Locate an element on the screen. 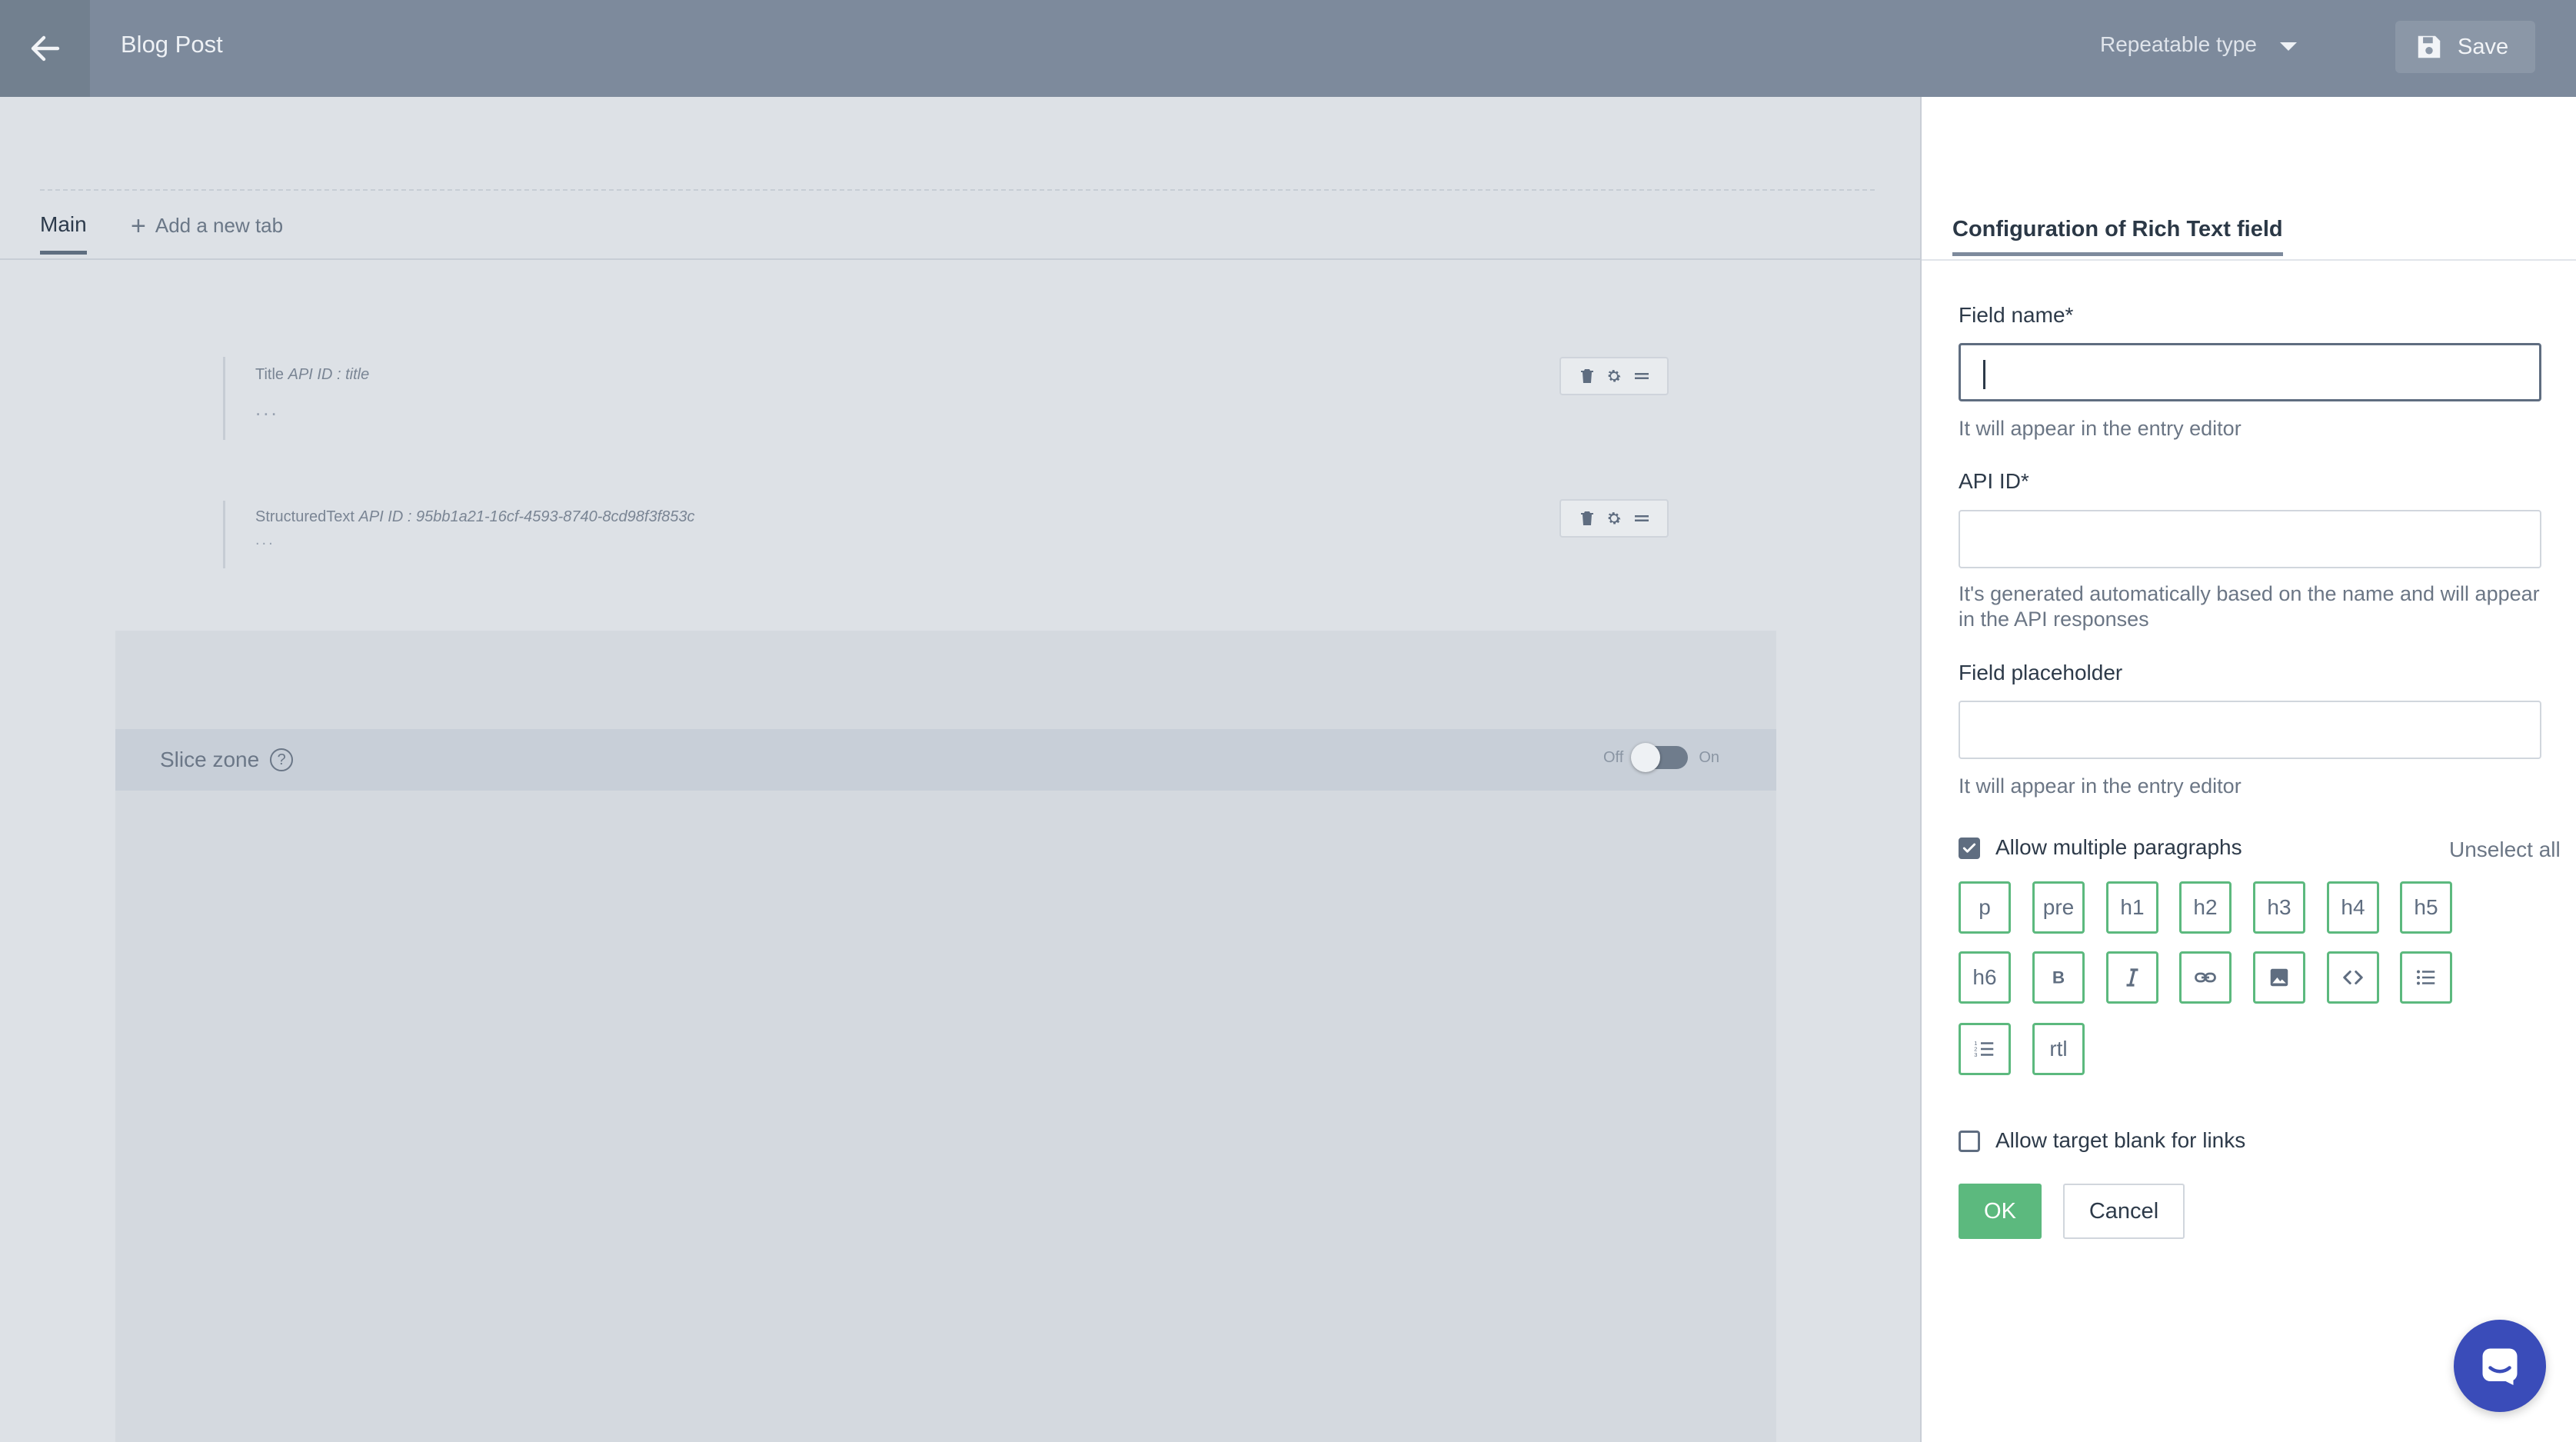 The height and width of the screenshot is (1442, 2576). help-icon: ? is located at coordinates (282, 760).